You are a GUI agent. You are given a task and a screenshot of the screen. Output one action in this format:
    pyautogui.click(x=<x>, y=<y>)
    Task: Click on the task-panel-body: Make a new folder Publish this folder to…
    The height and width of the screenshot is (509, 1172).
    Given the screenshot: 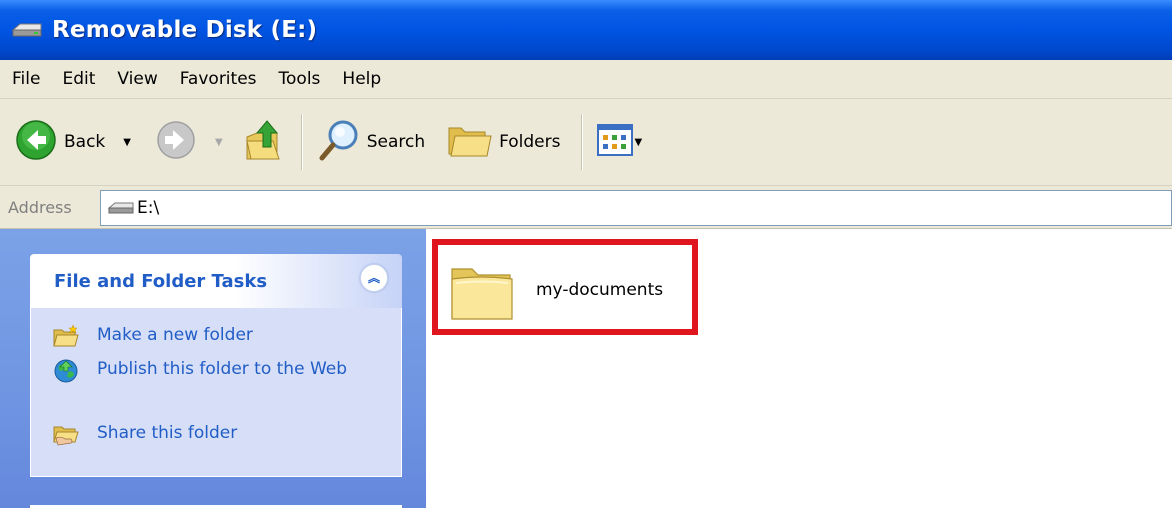 What is the action you would take?
    pyautogui.click(x=216, y=392)
    